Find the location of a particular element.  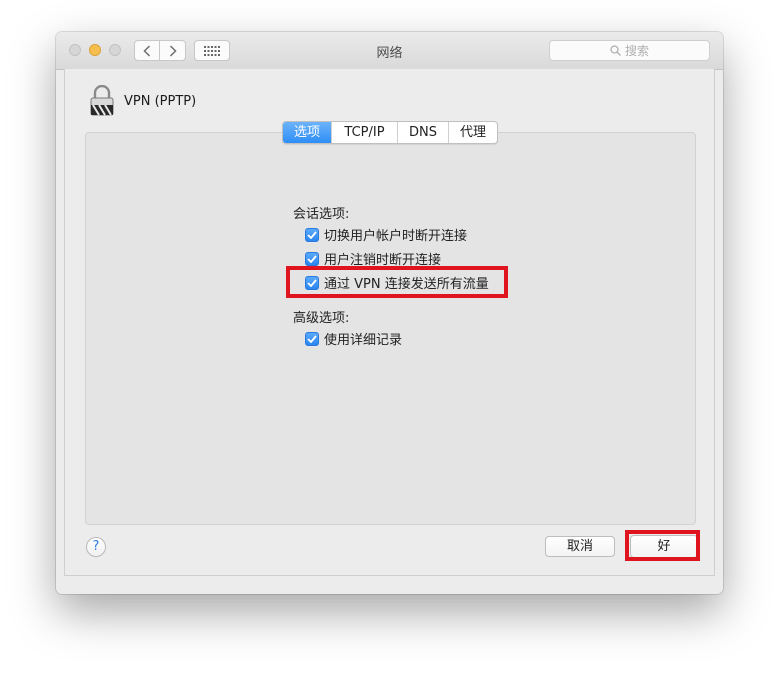

tab-tcpip: TCP/IP is located at coordinates (364, 132).